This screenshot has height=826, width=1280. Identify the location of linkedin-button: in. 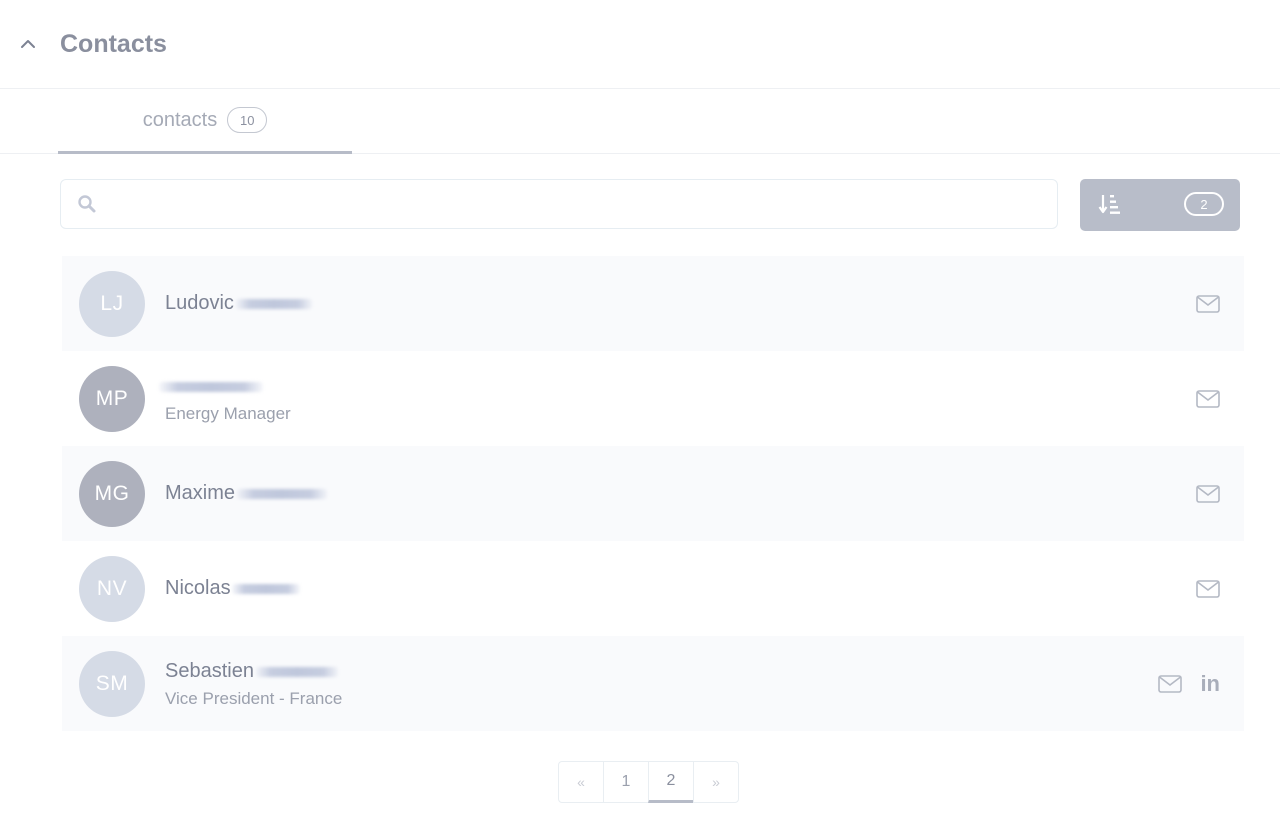
(1210, 684).